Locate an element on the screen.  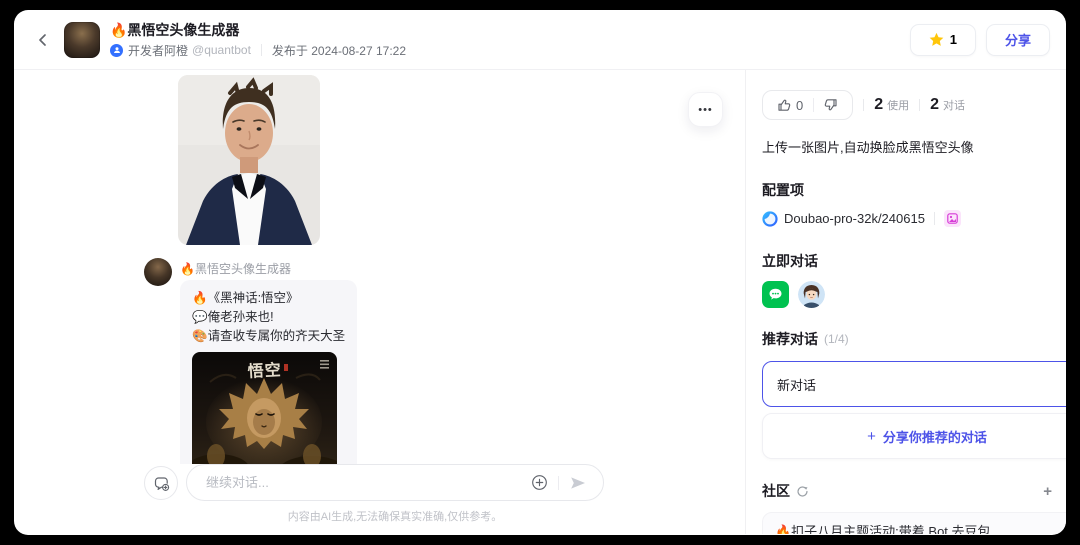
chat-input-container is located at coordinates (395, 482).